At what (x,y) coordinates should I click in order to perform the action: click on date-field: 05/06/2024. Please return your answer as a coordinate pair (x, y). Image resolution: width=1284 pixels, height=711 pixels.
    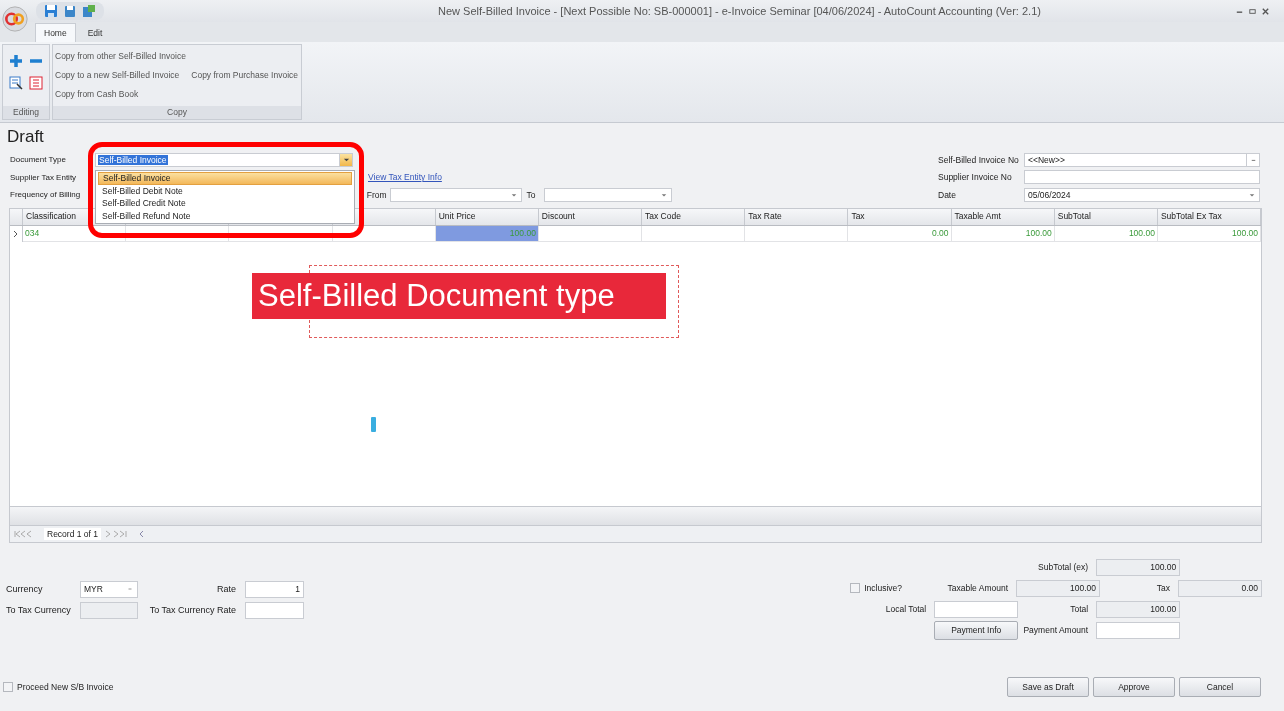
    Looking at the image, I should click on (1142, 194).